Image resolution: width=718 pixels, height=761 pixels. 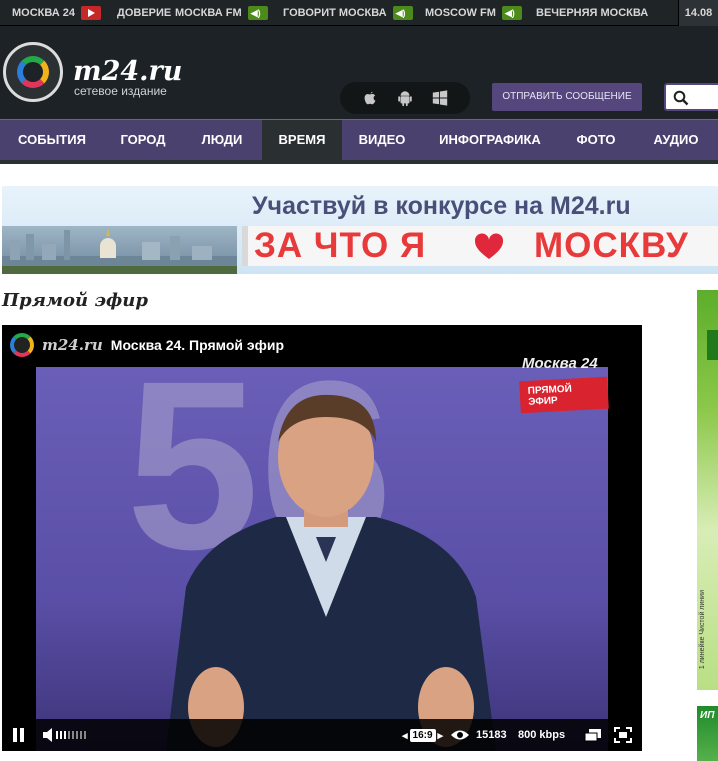 I want to click on android-icon, so click(x=405, y=98).